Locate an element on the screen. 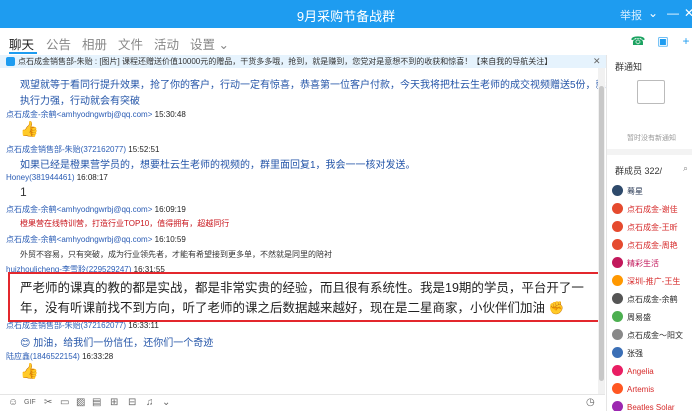 Image resolution: width=692 pixels, height=411 pixels. message-sender: 点石成金-余鹤<amhyodngwrbj@qq.com> 16:10:59 is located at coordinates (96, 239).